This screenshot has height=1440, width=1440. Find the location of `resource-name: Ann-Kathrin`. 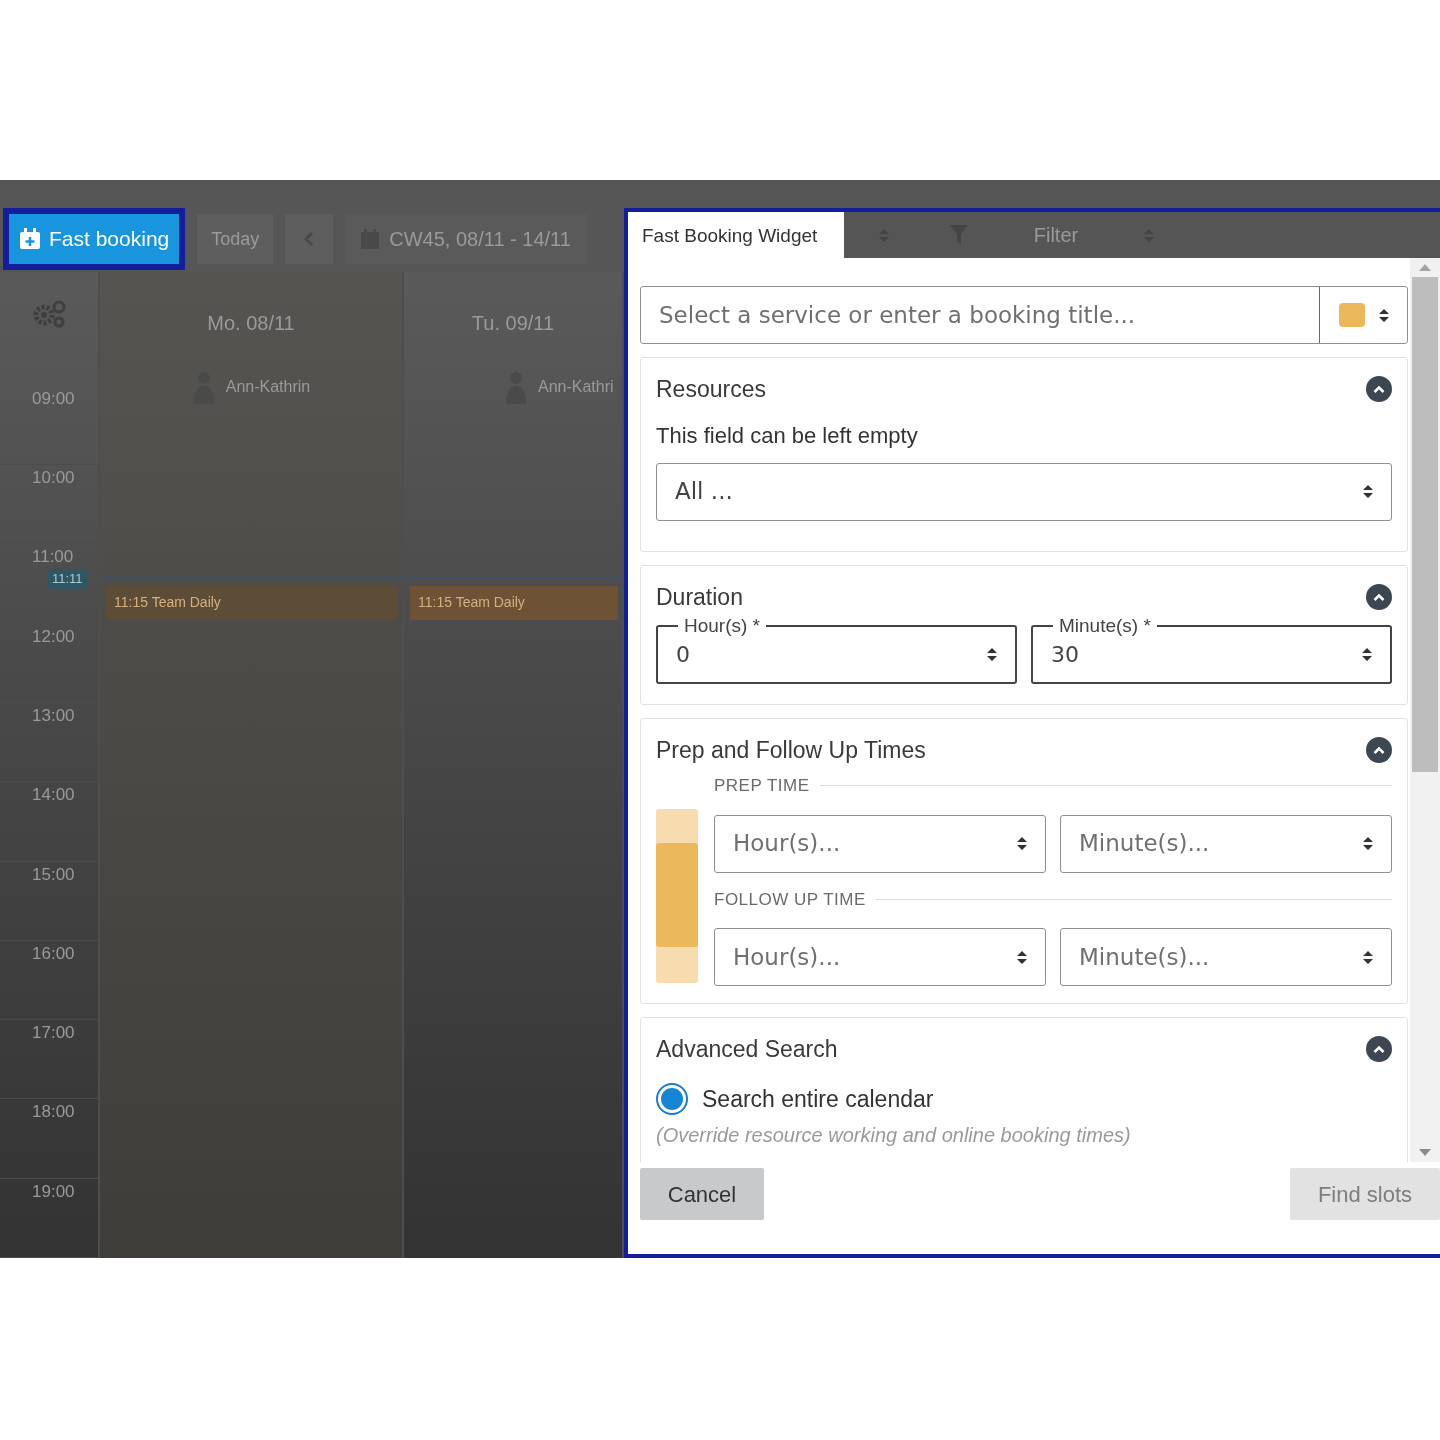

resource-name: Ann-Kathrin is located at coordinates (268, 387).